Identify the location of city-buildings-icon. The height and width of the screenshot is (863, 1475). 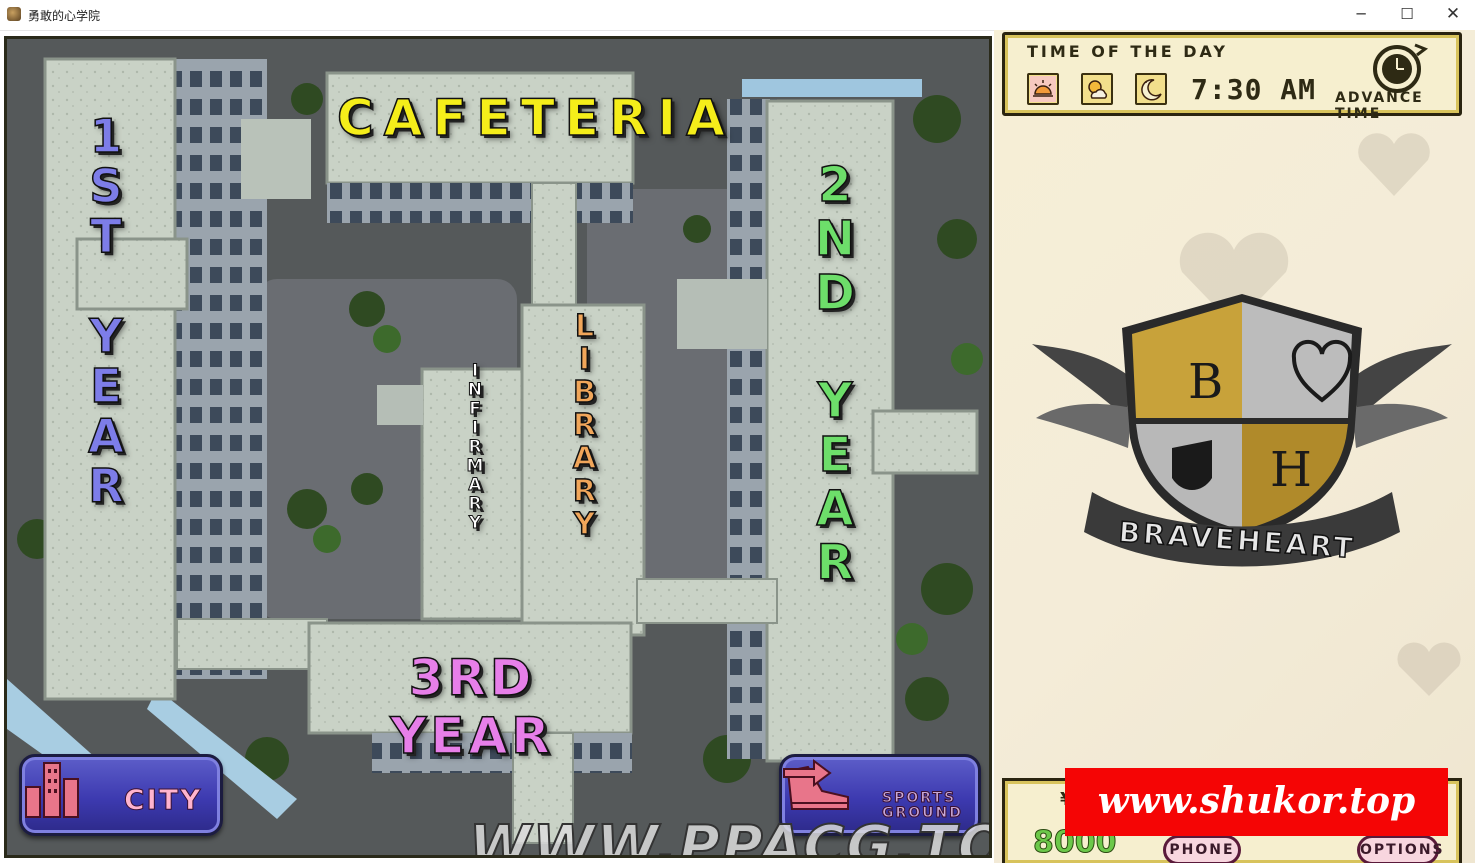
(52, 790).